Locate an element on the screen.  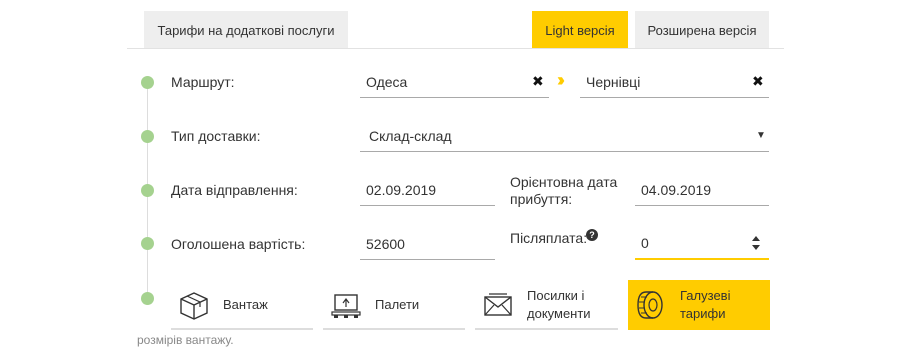
cargo-type-freight: Вантаж is located at coordinates (242, 305).